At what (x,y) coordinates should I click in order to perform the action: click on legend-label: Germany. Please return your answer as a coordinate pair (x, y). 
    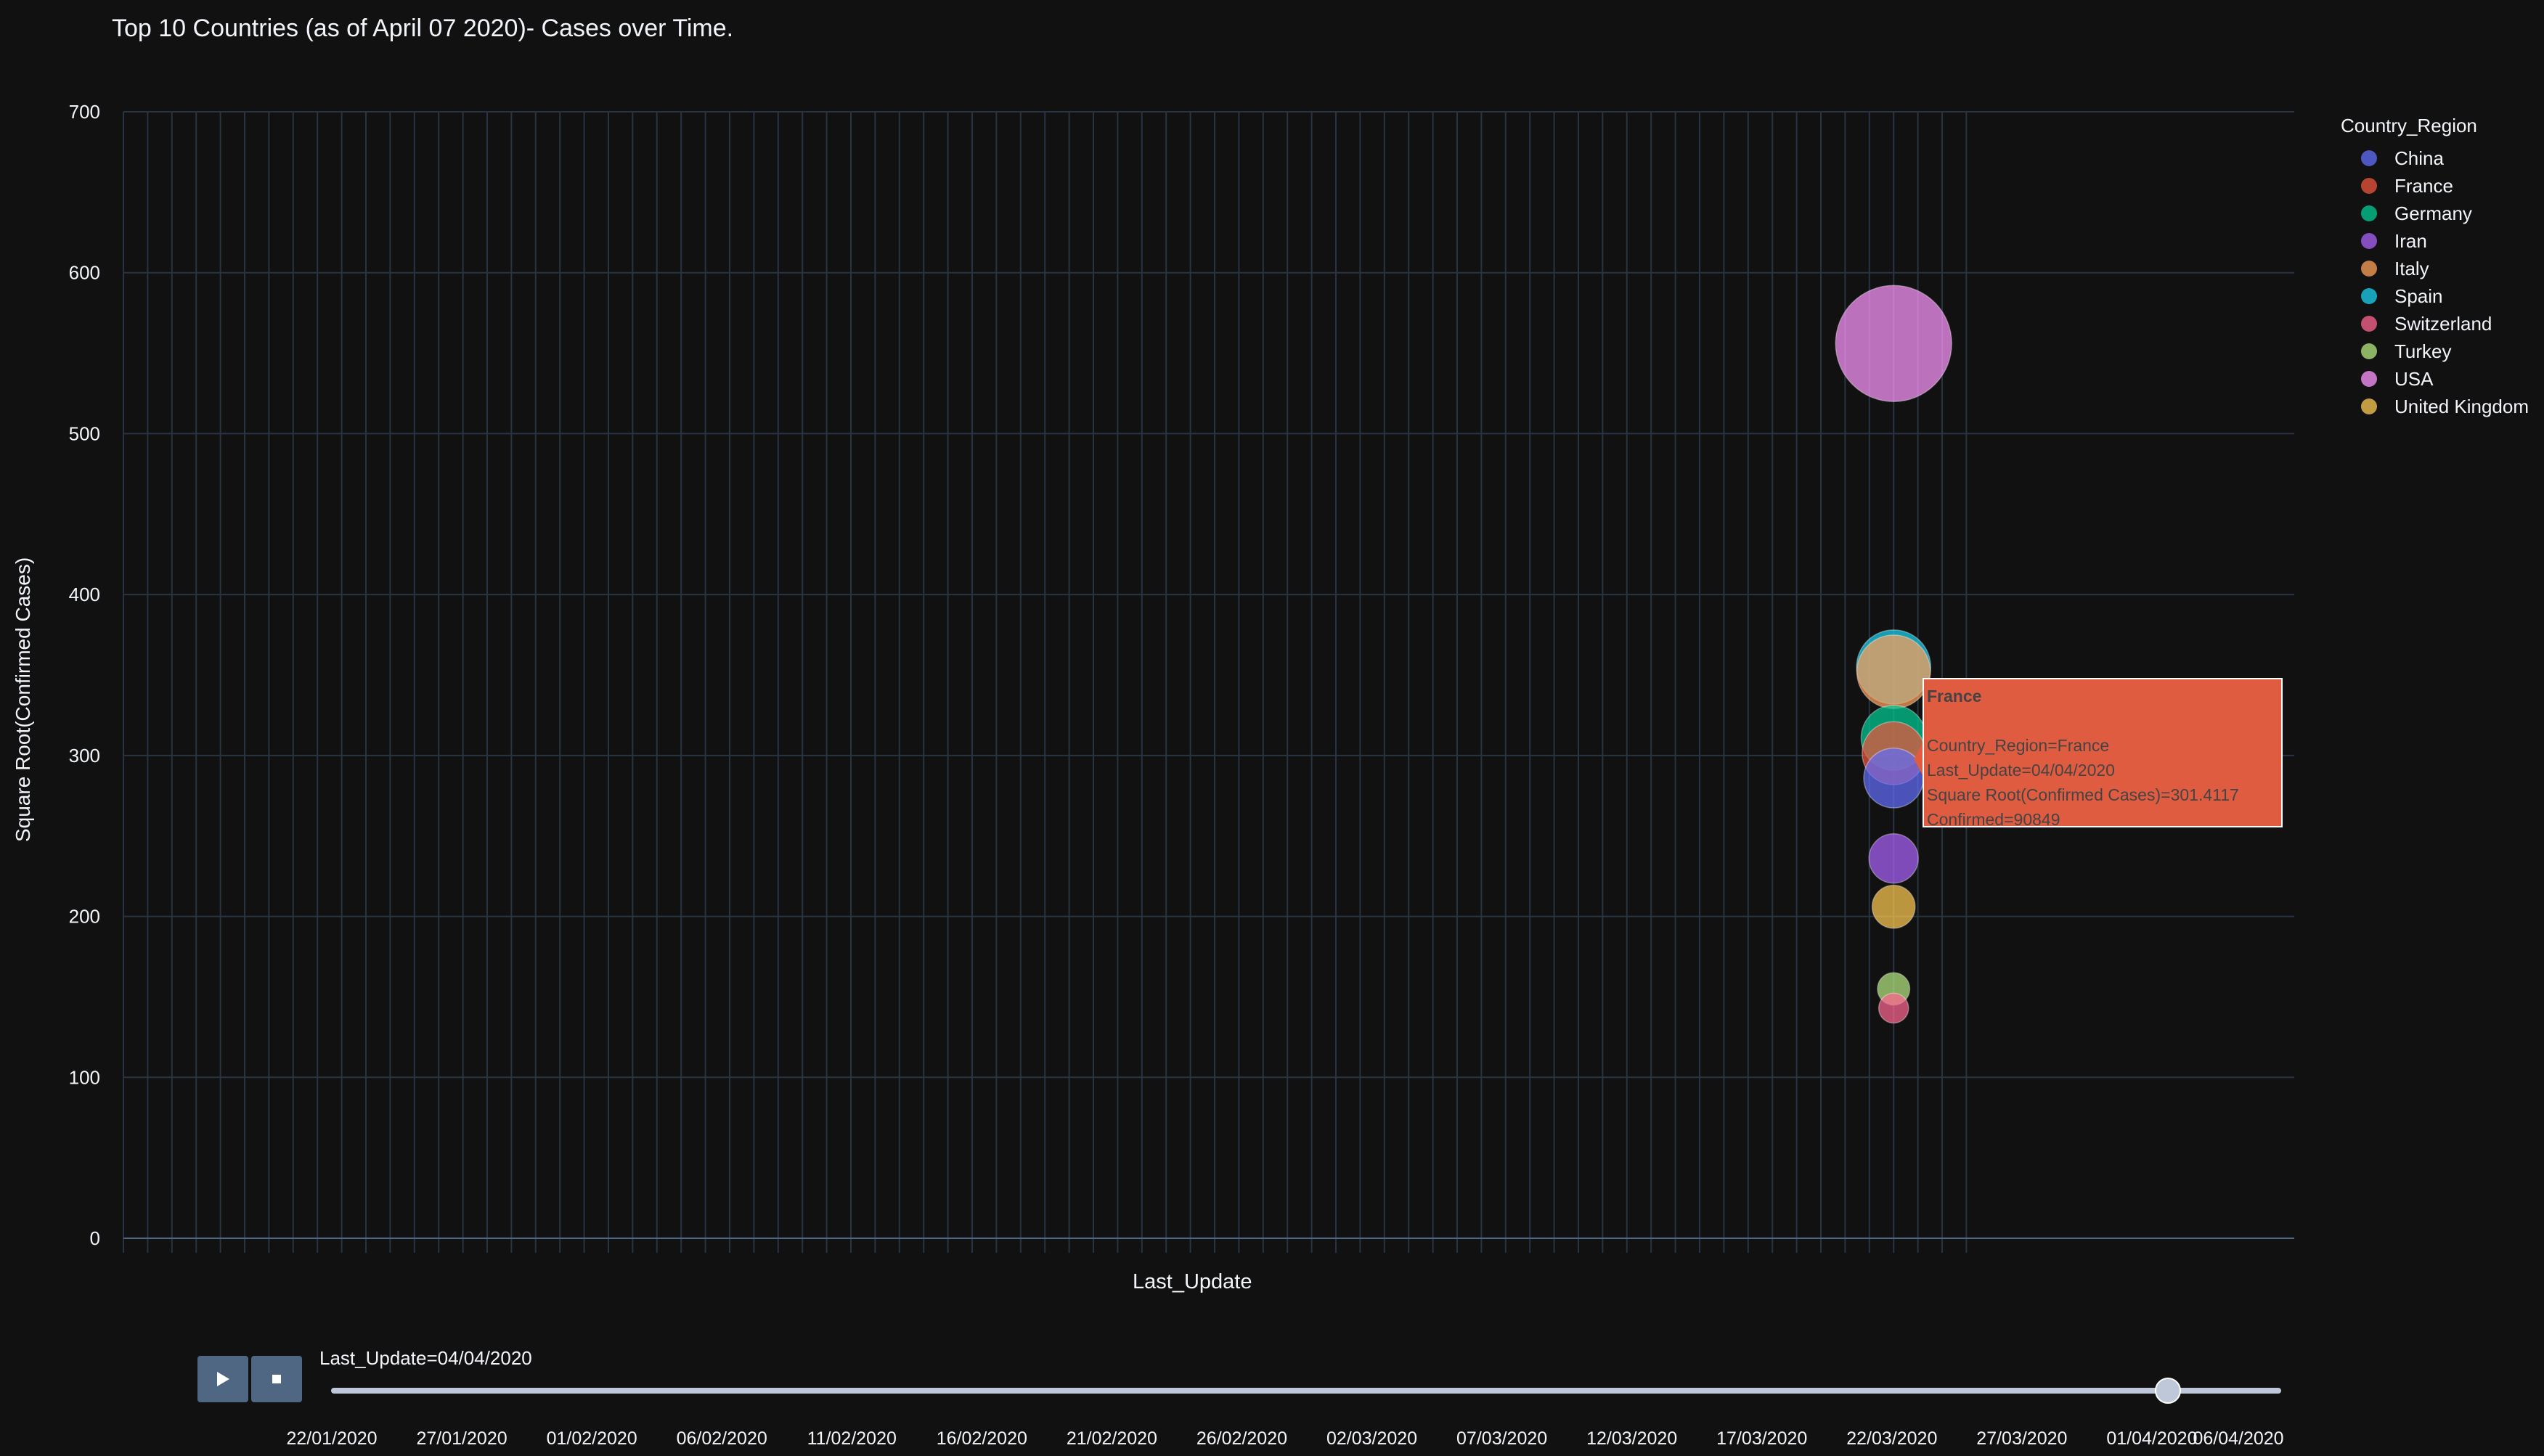
    Looking at the image, I should click on (2433, 213).